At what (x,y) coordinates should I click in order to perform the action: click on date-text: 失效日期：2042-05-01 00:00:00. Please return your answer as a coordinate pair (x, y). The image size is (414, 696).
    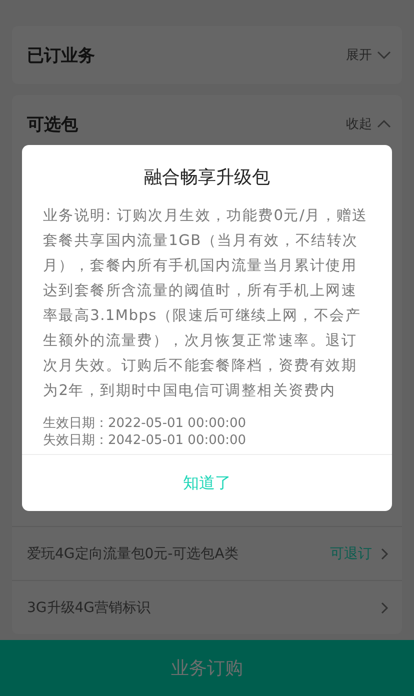
    Looking at the image, I should click on (145, 440).